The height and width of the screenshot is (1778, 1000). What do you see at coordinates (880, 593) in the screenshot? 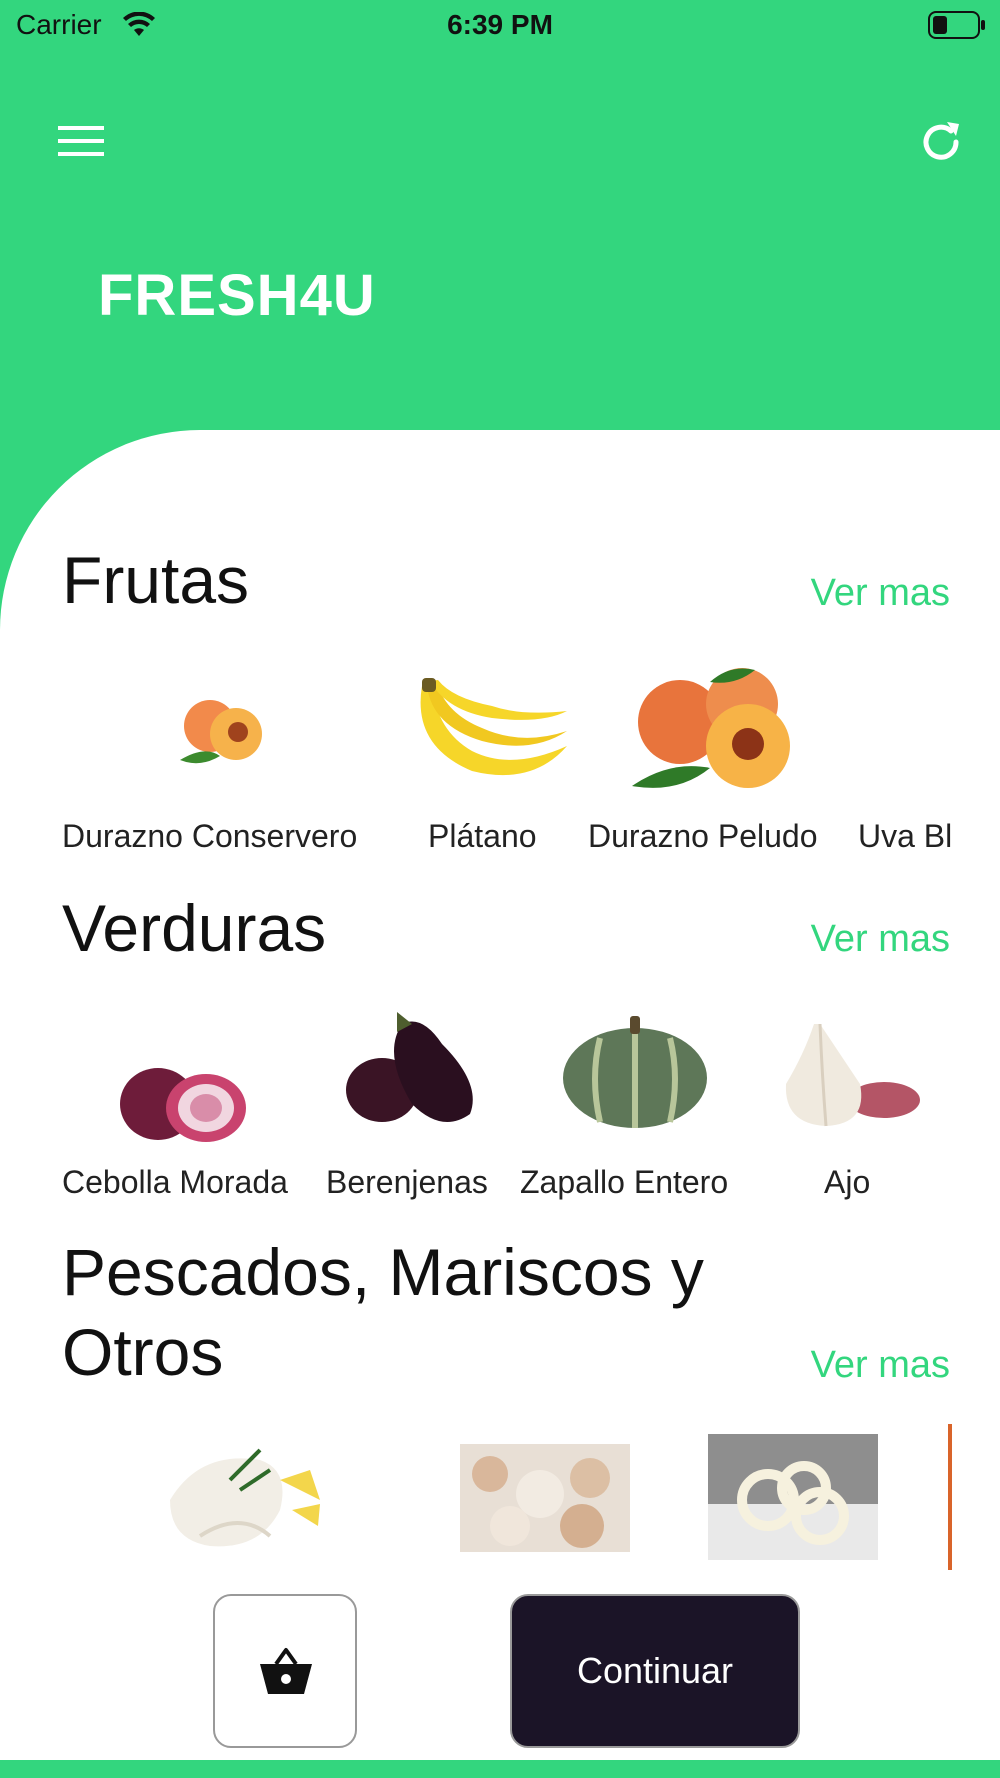
I see `ver-mas-frutas-link: Ver mas` at bounding box center [880, 593].